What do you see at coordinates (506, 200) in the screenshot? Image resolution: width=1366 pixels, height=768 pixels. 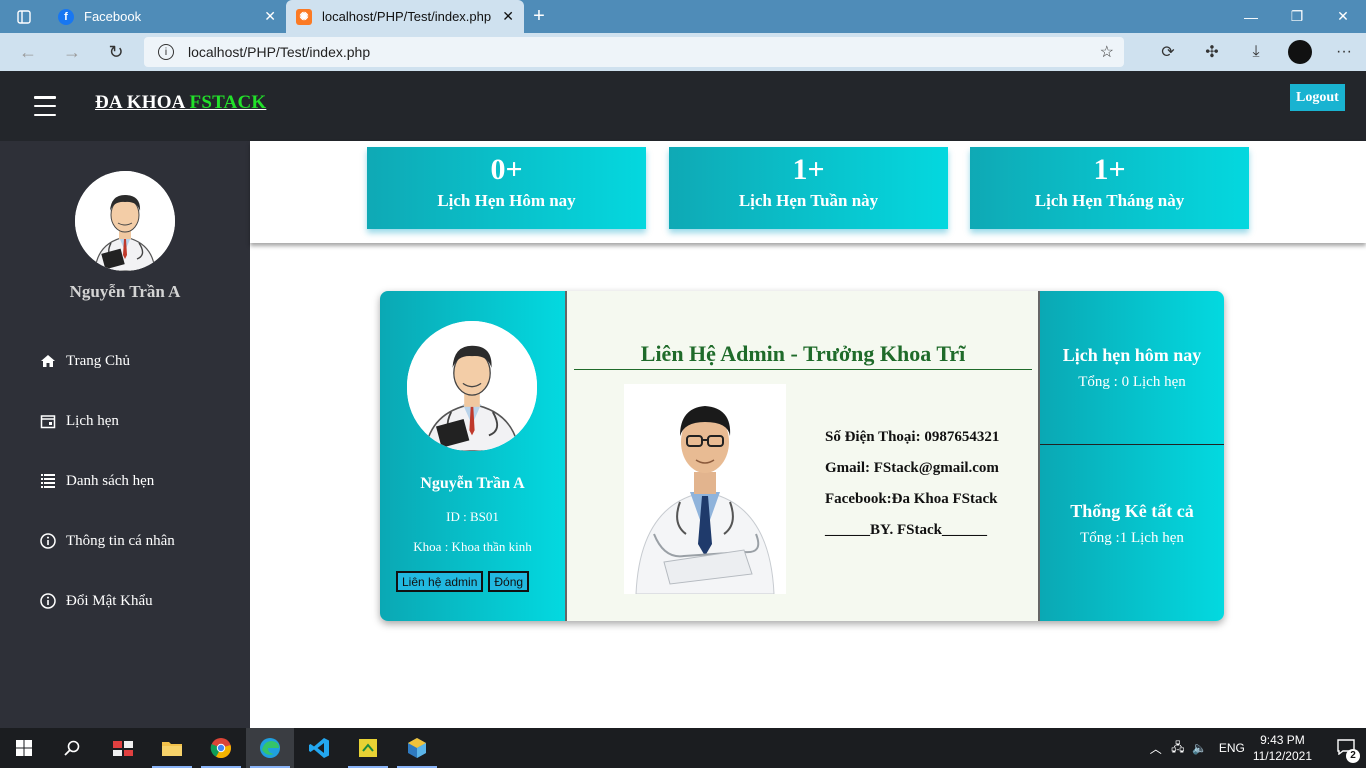 I see `stat-label: Lịch Hẹn Hôm nay` at bounding box center [506, 200].